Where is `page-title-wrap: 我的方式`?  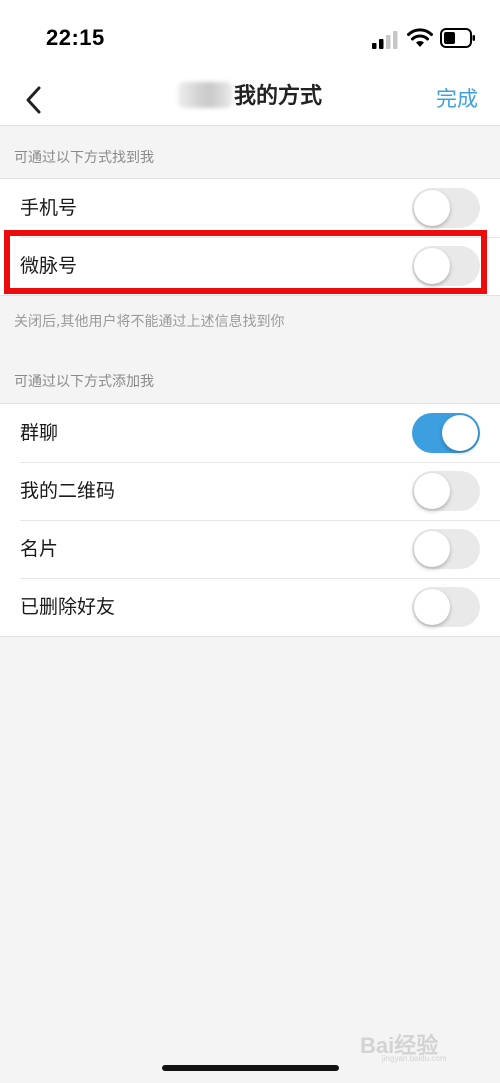
page-title-wrap: 我的方式 is located at coordinates (250, 100).